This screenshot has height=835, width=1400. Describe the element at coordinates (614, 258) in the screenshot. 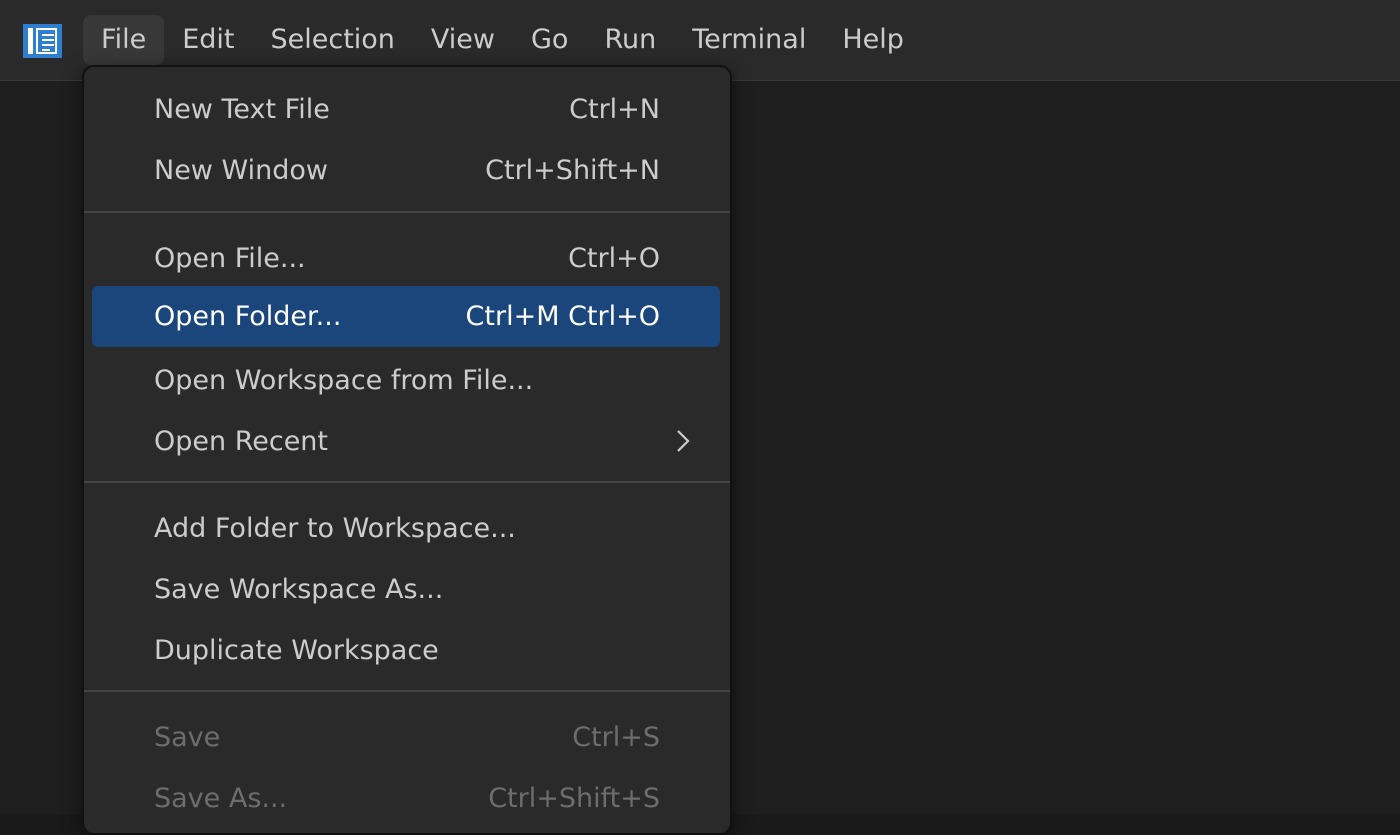

I see `menu-item-shortcut: Ctrl+O` at that location.